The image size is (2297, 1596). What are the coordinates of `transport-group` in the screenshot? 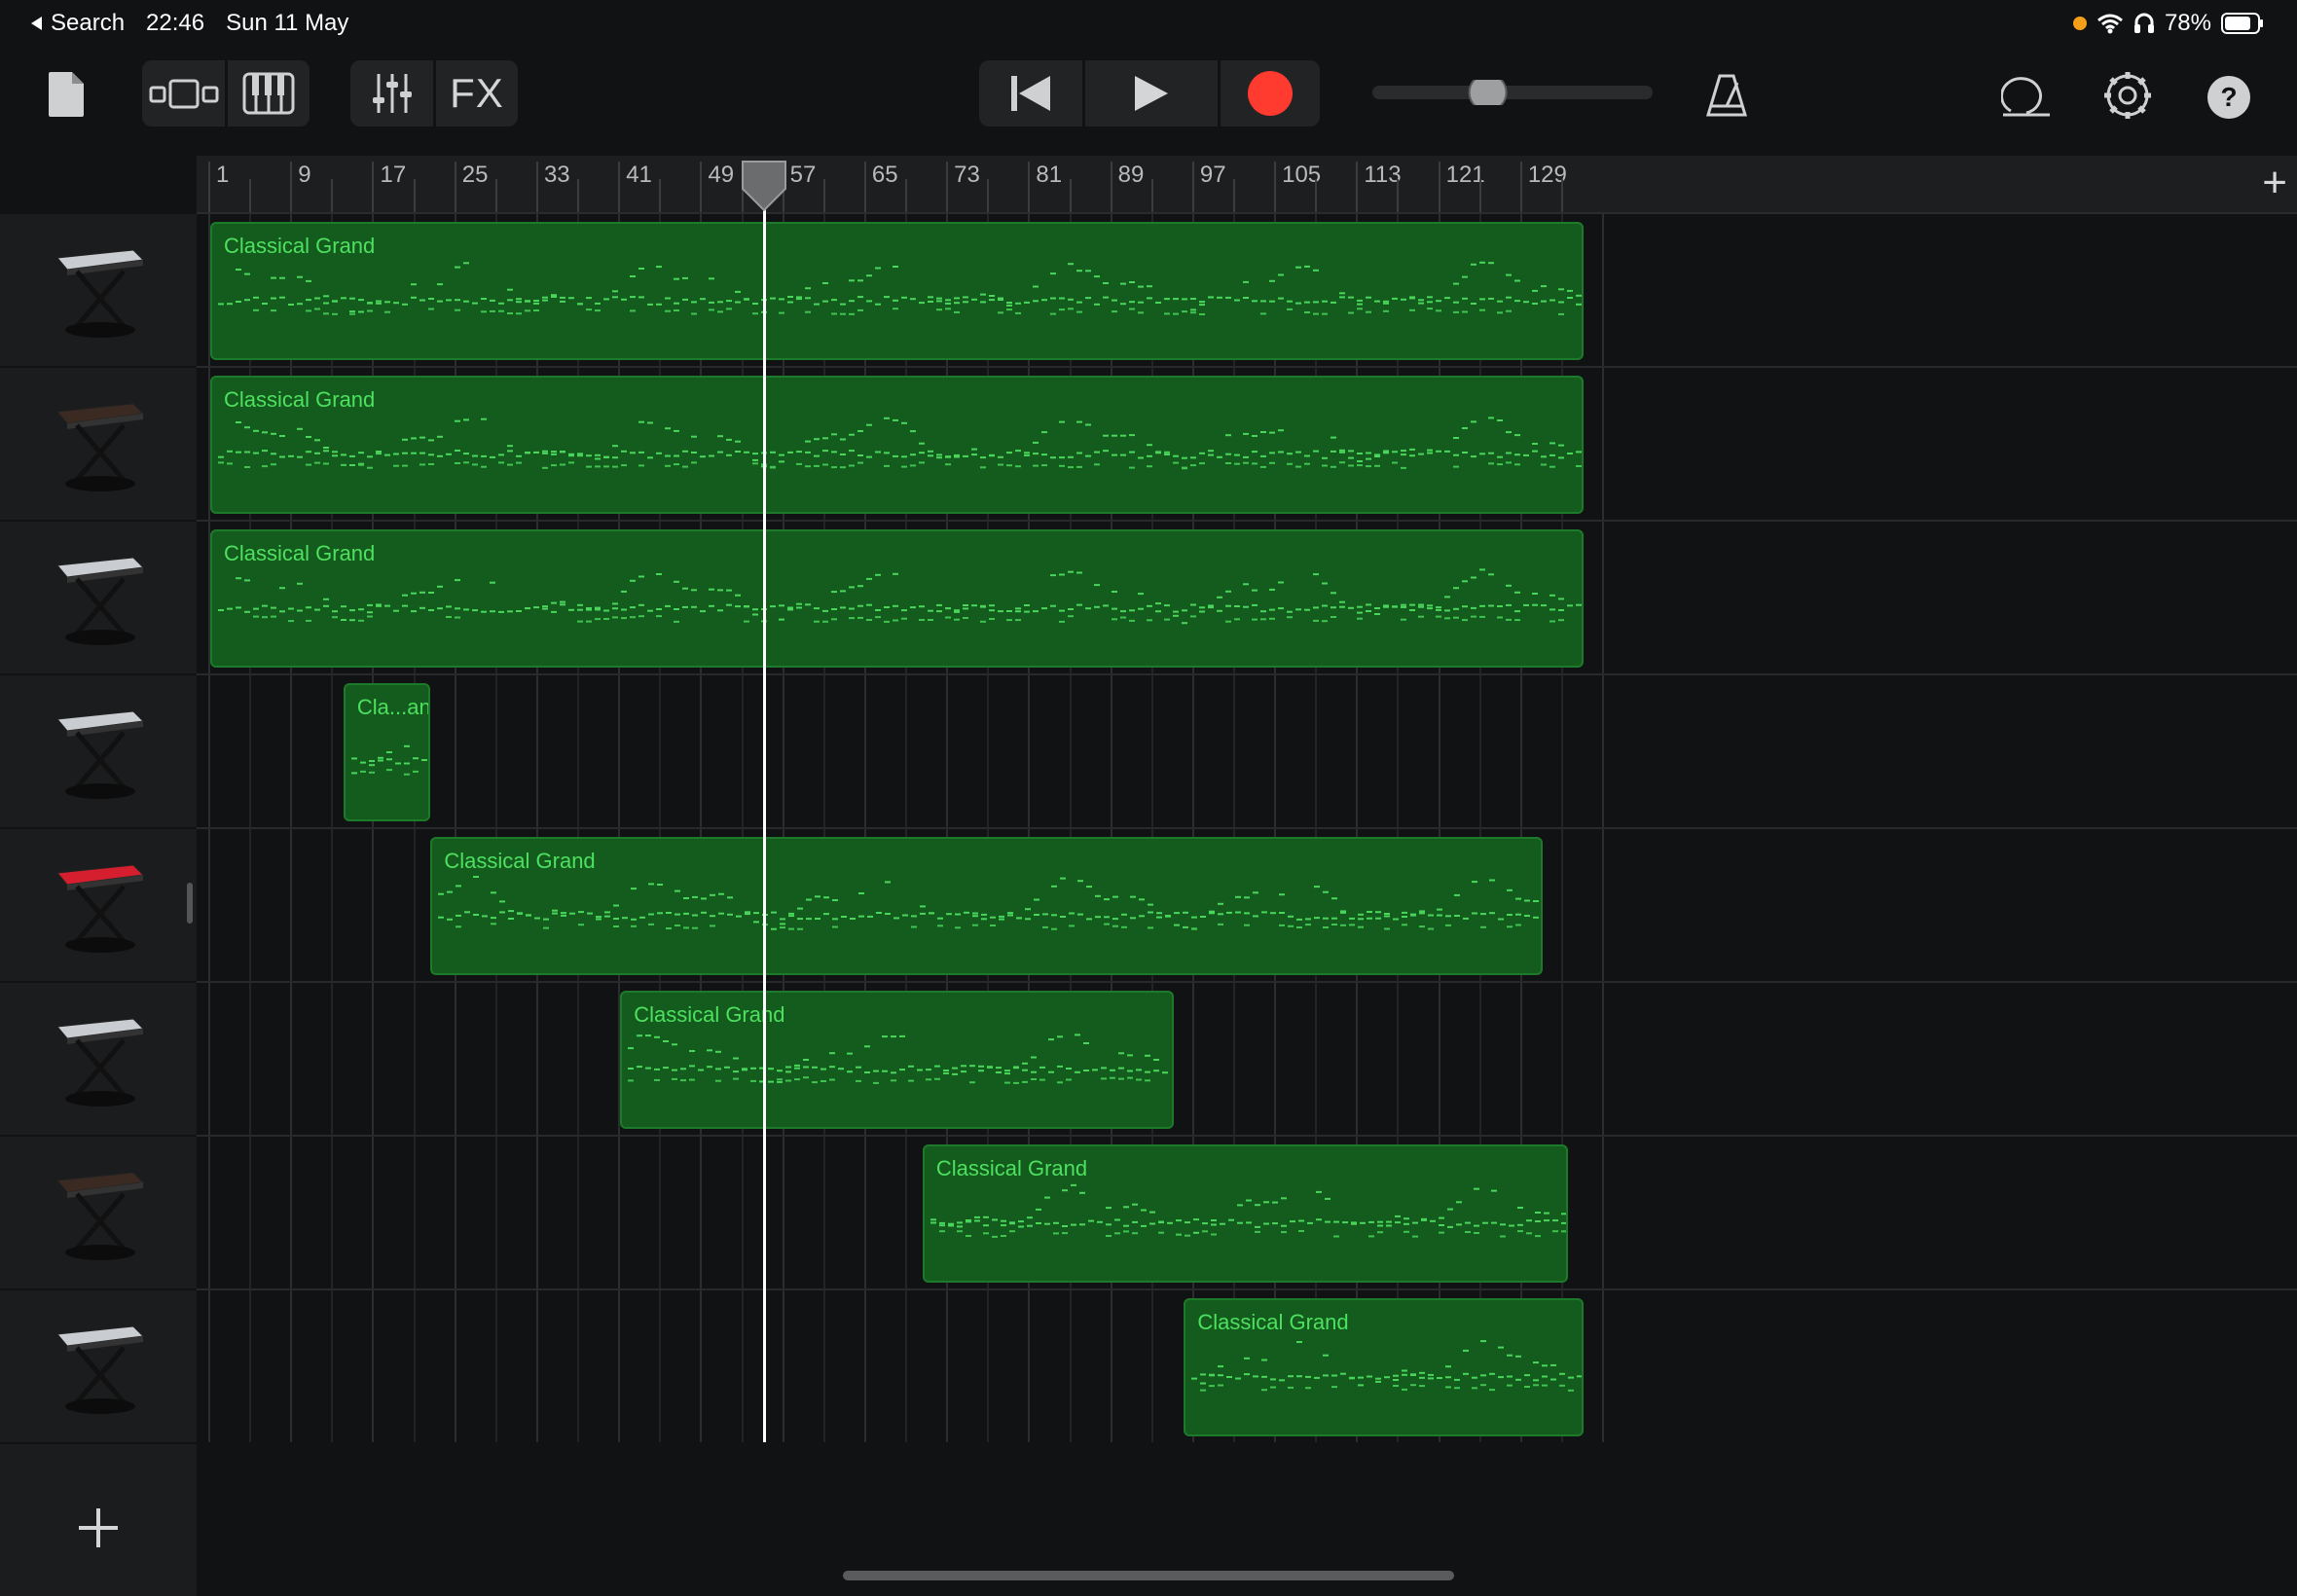 It's located at (1149, 93).